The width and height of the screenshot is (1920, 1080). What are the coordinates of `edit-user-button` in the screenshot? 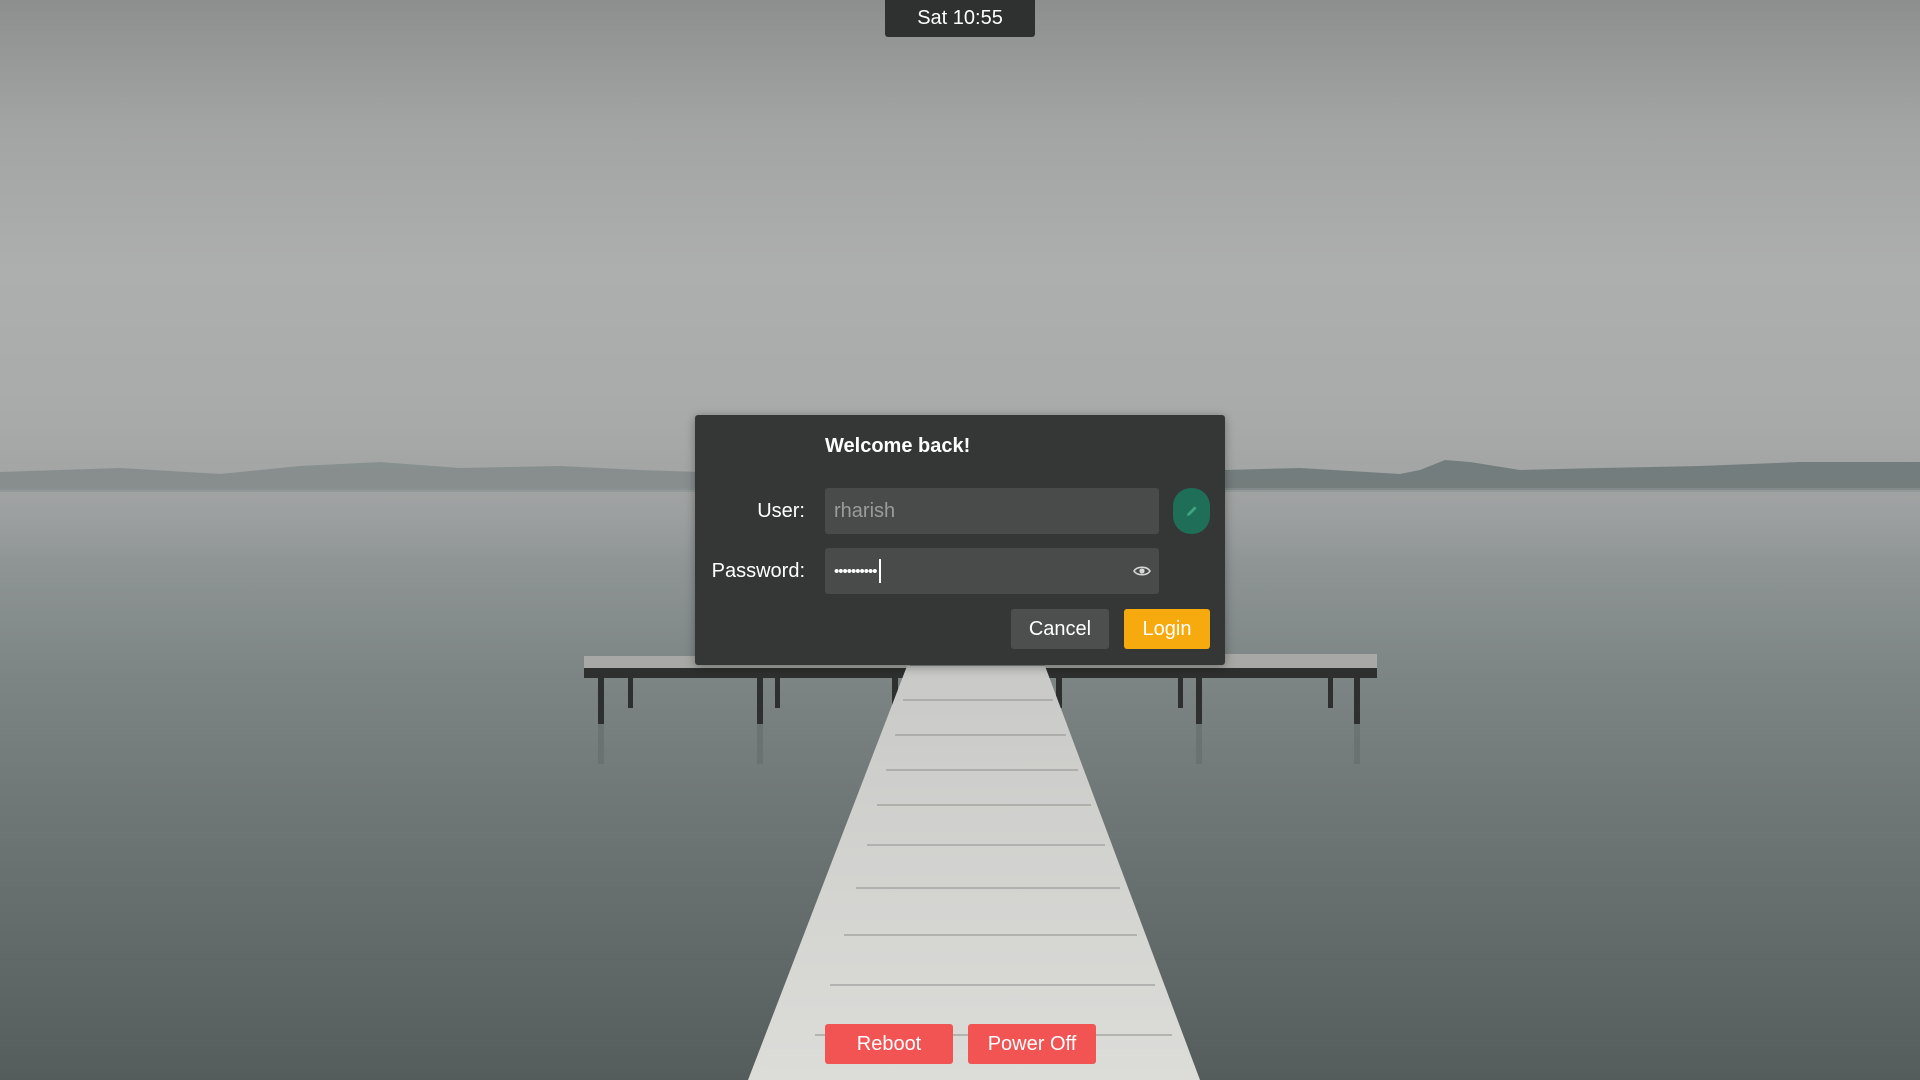 It's located at (1191, 511).